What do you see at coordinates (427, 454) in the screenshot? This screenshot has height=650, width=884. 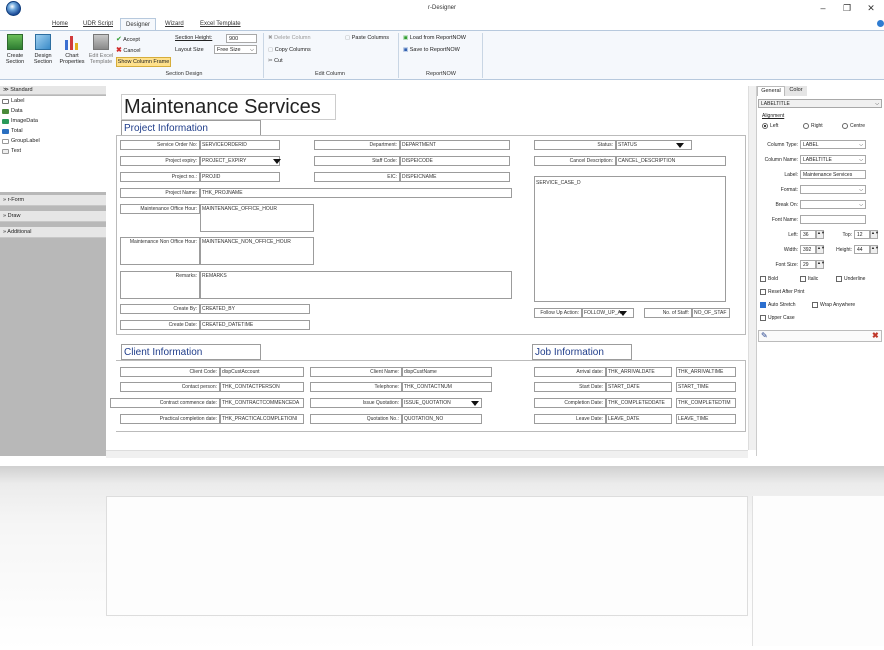 I see `canvas-horizontal-scrollbar` at bounding box center [427, 454].